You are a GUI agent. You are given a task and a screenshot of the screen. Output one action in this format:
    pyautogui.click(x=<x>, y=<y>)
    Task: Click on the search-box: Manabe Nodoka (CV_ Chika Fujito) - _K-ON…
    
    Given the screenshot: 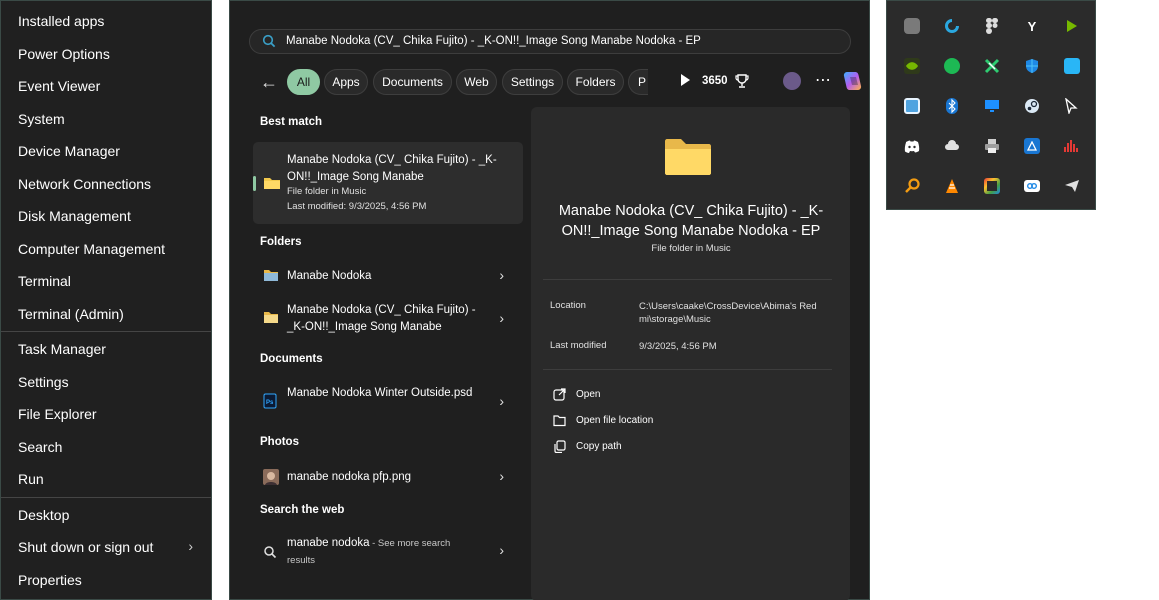 What is the action you would take?
    pyautogui.click(x=550, y=41)
    